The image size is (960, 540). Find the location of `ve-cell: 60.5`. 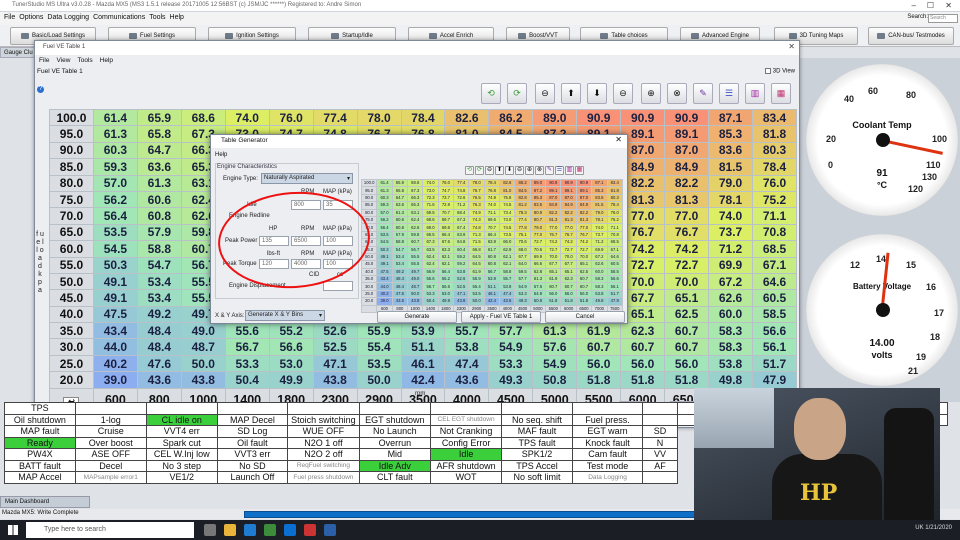

ve-cell: 60.5 is located at coordinates (774, 298).